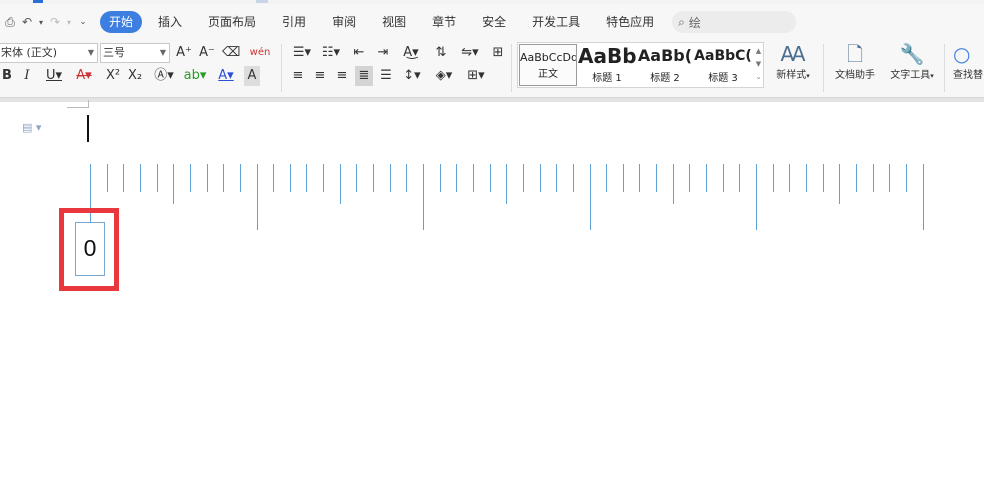 The height and width of the screenshot is (500, 984). I want to click on customize-toolbar-icon: ⌄, so click(83, 22).